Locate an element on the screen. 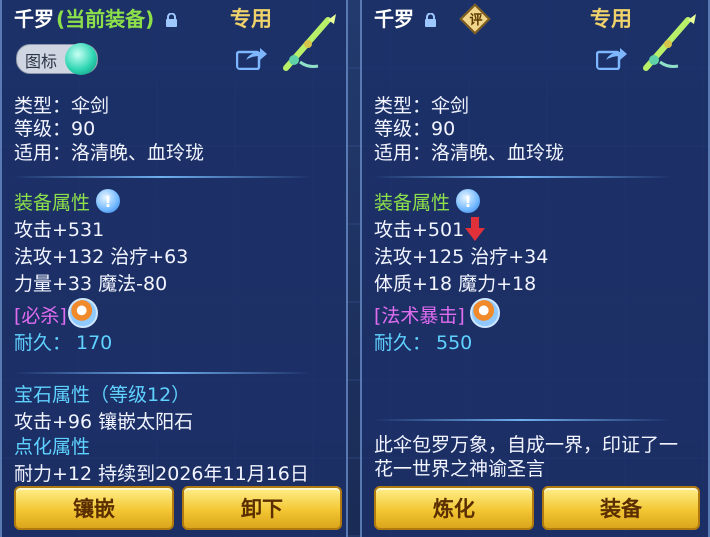 This screenshot has width=710, height=537. skill-label: [法术暴击] is located at coordinates (419, 316).